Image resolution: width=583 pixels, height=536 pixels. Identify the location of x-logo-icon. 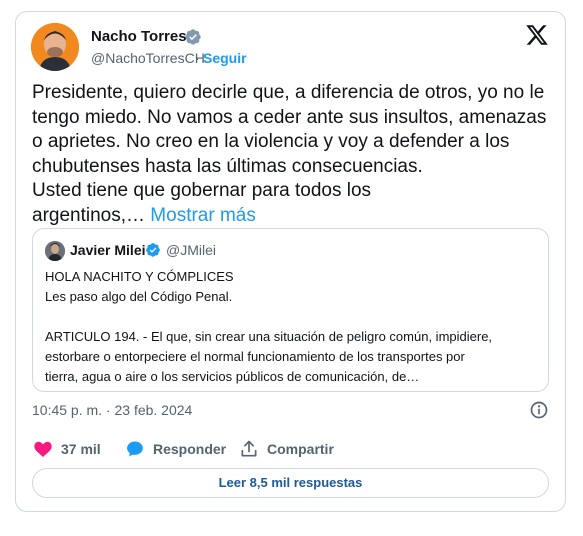
(537, 35).